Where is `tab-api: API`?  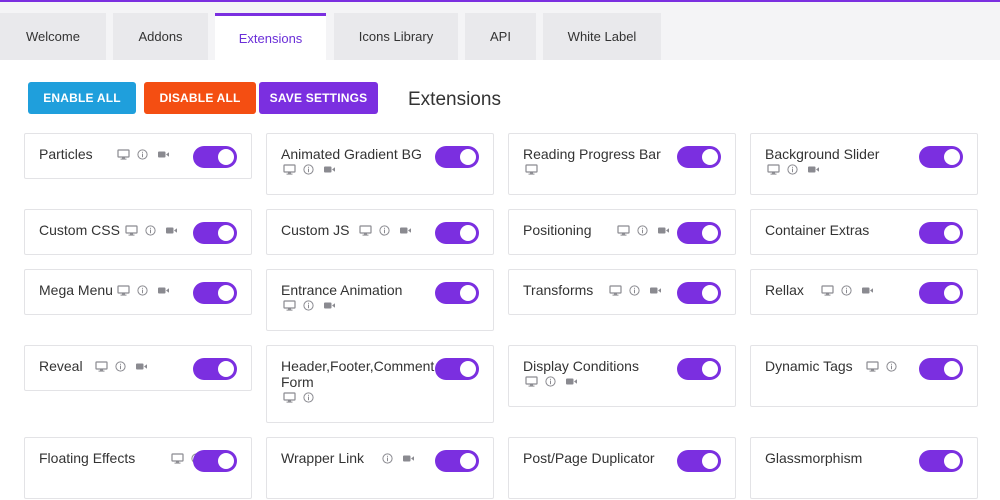 tab-api: API is located at coordinates (500, 36).